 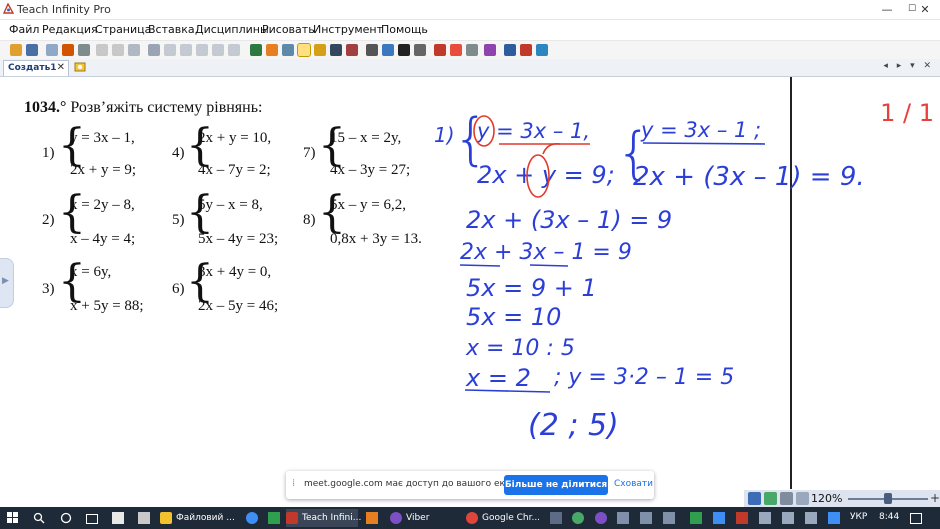 What do you see at coordinates (84, 50) in the screenshot?
I see `print-icon` at bounding box center [84, 50].